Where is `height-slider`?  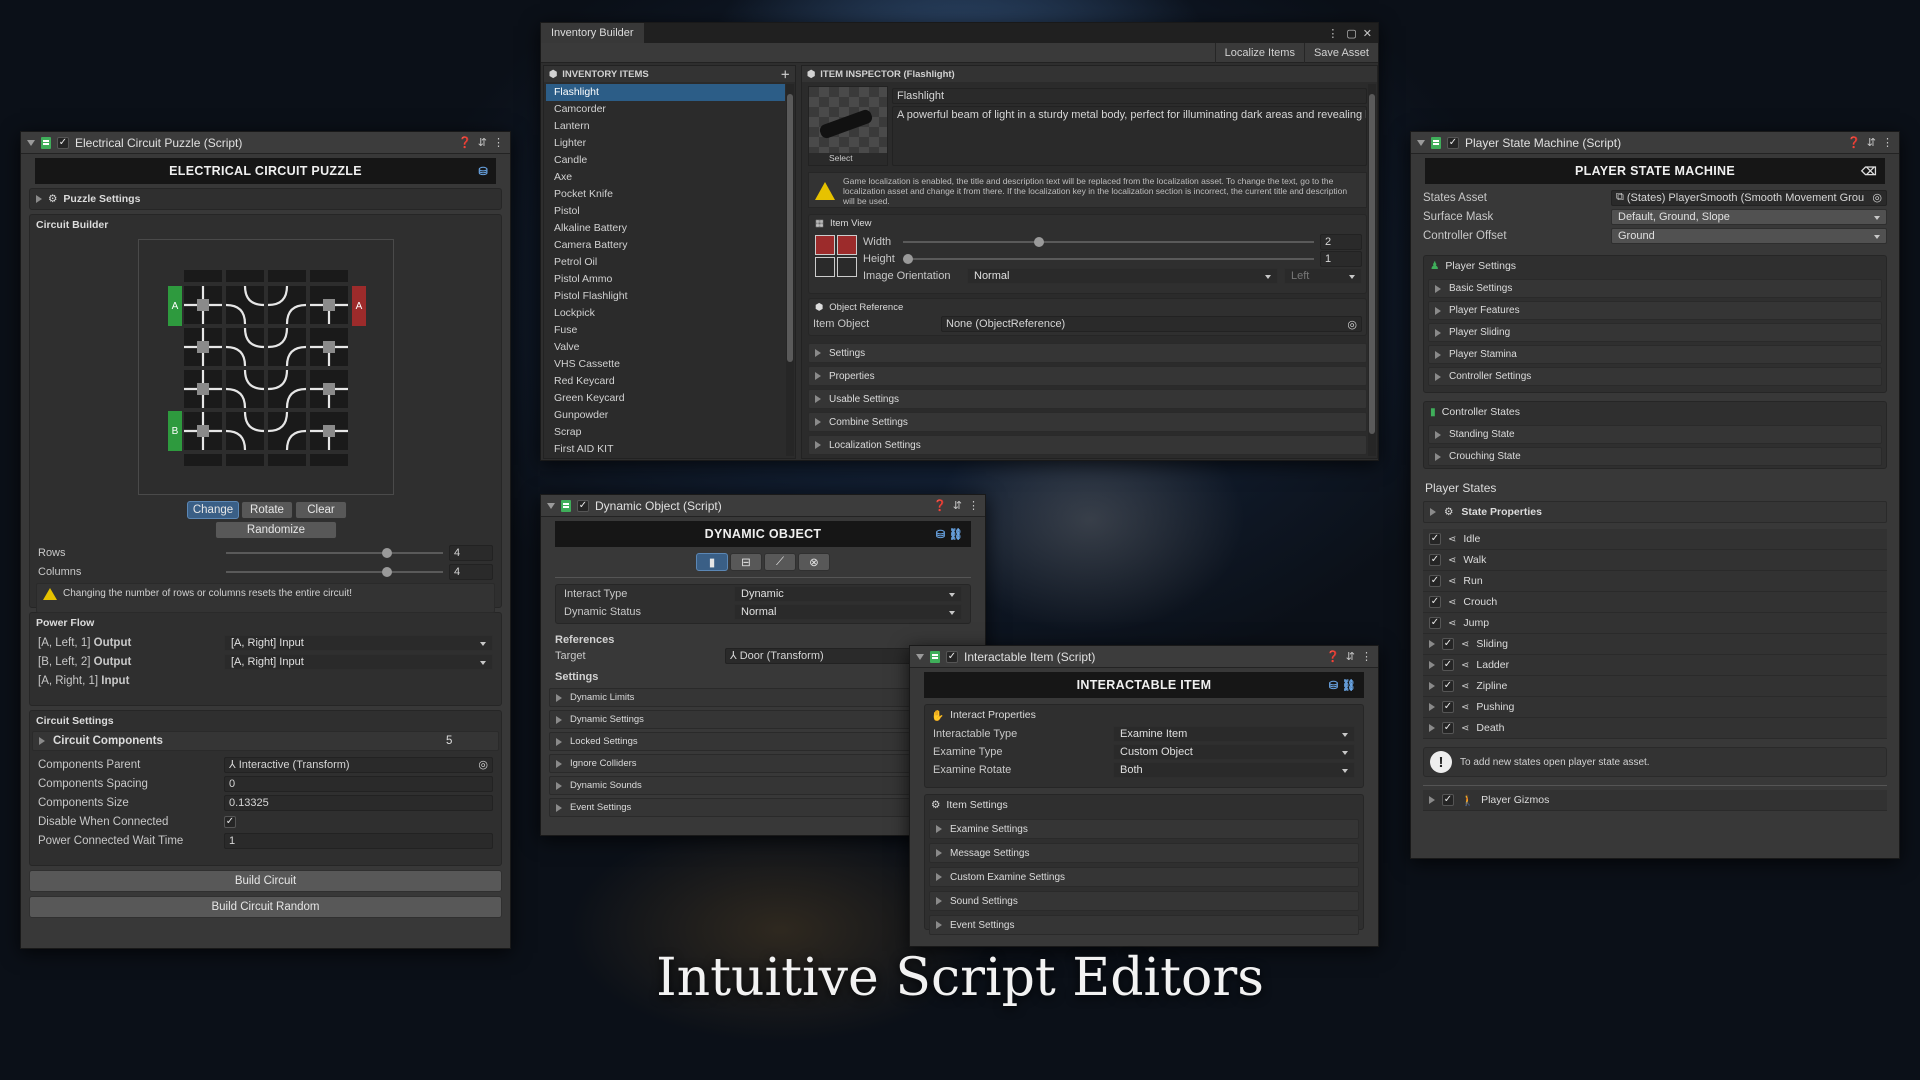
height-slider is located at coordinates (1108, 259).